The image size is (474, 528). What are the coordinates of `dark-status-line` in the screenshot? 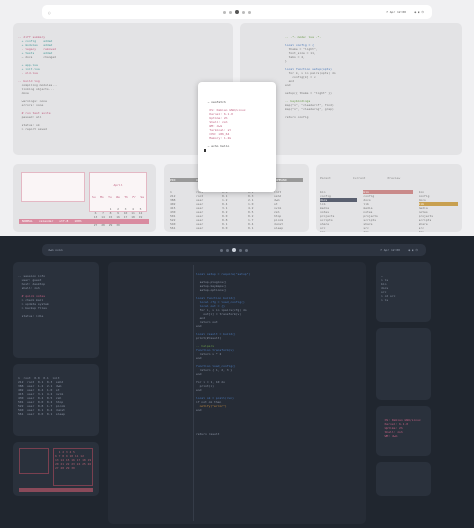 It's located at (56, 490).